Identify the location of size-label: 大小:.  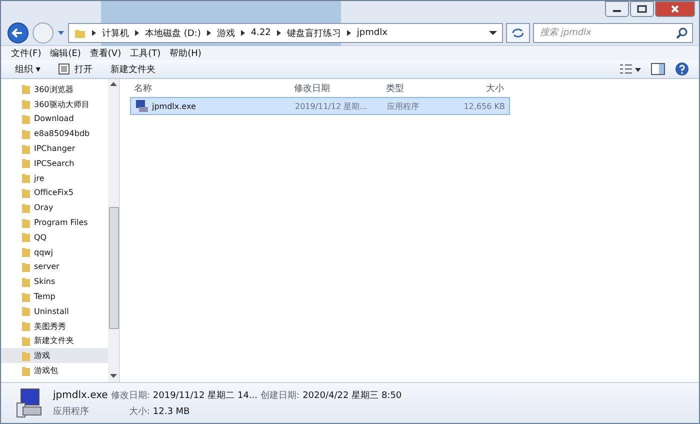
(139, 412).